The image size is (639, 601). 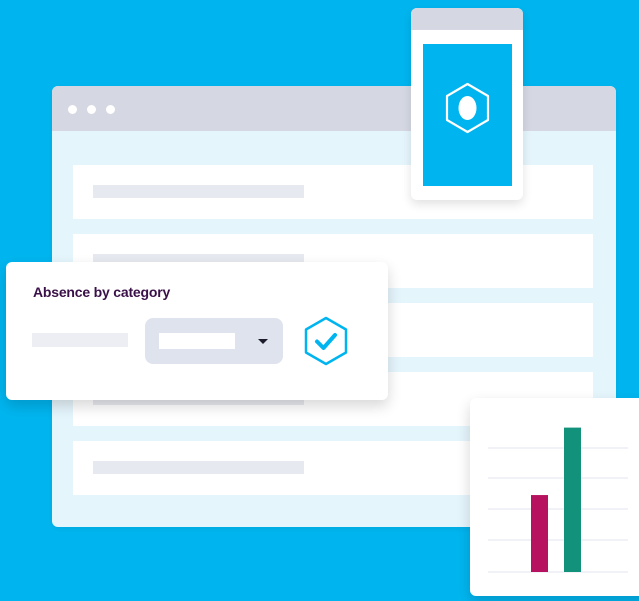 I want to click on filter-label-placeholder, so click(x=80, y=340).